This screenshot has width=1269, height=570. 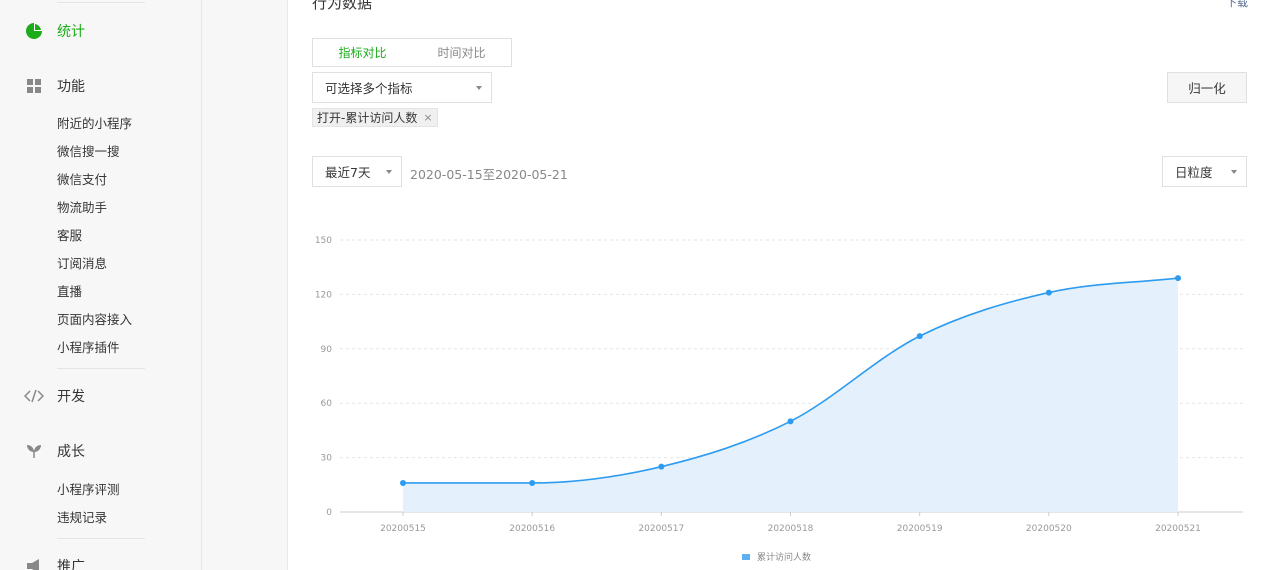 I want to click on y-tick-label: 60, so click(x=327, y=404).